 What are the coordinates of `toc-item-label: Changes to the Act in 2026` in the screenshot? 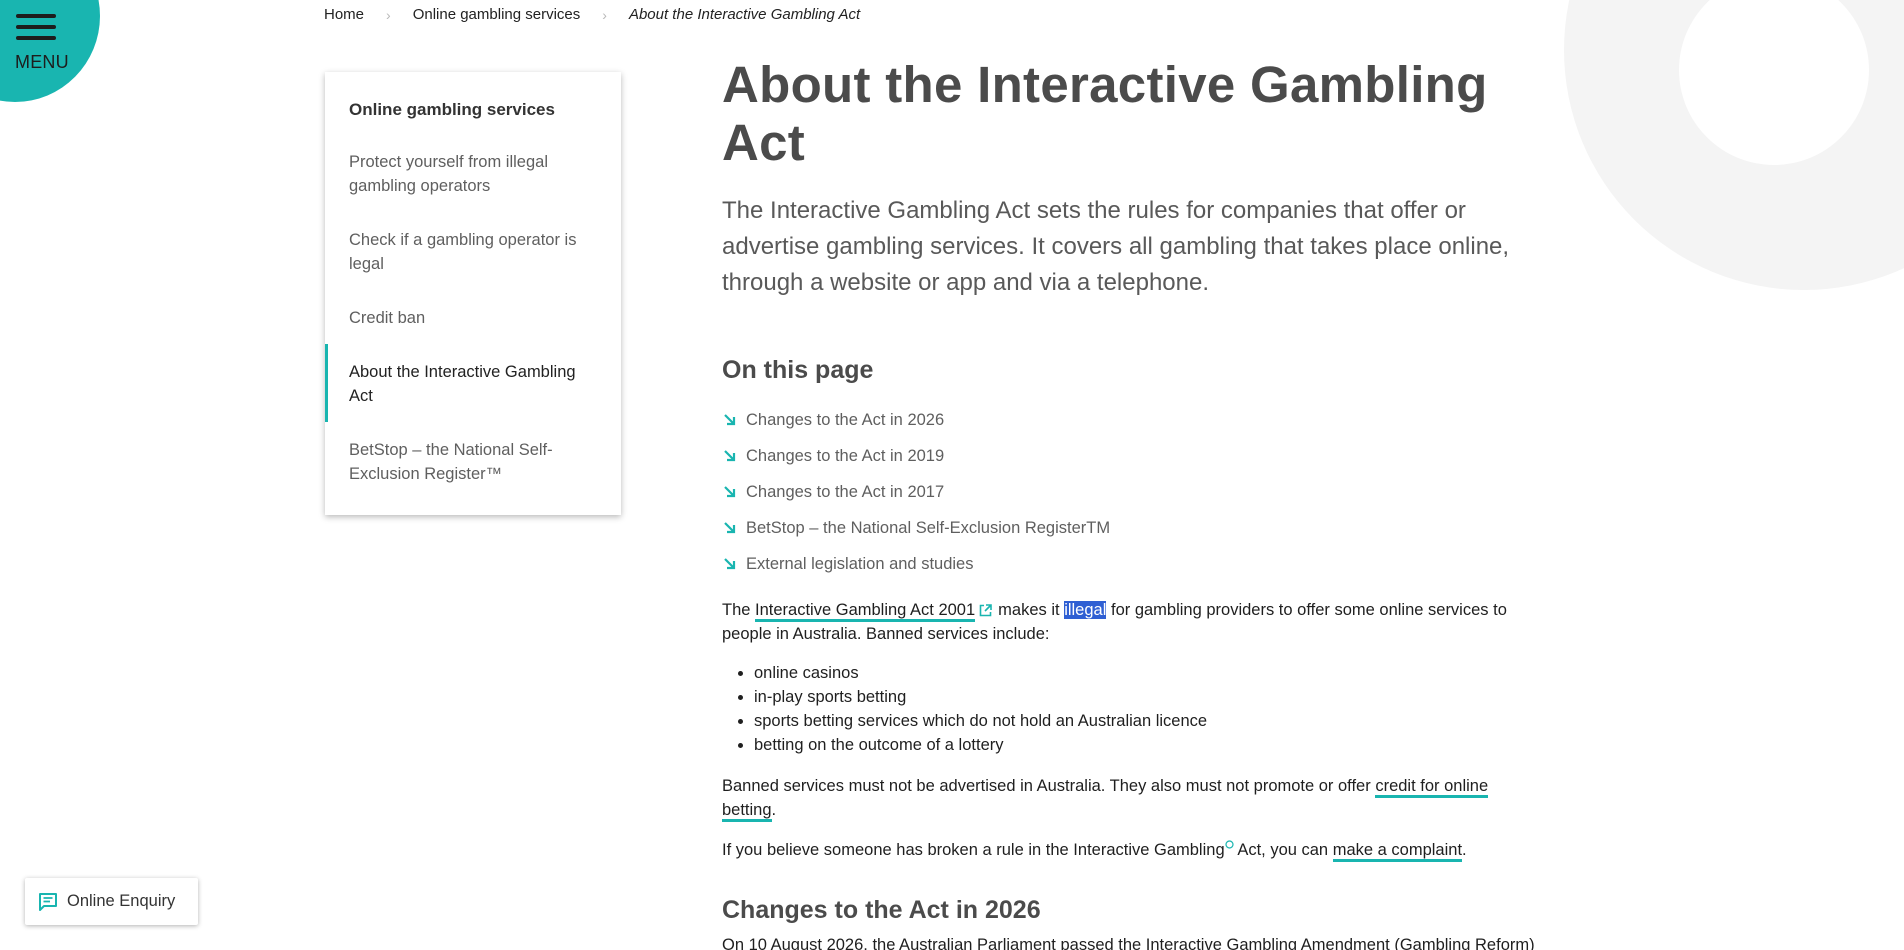 It's located at (845, 419).